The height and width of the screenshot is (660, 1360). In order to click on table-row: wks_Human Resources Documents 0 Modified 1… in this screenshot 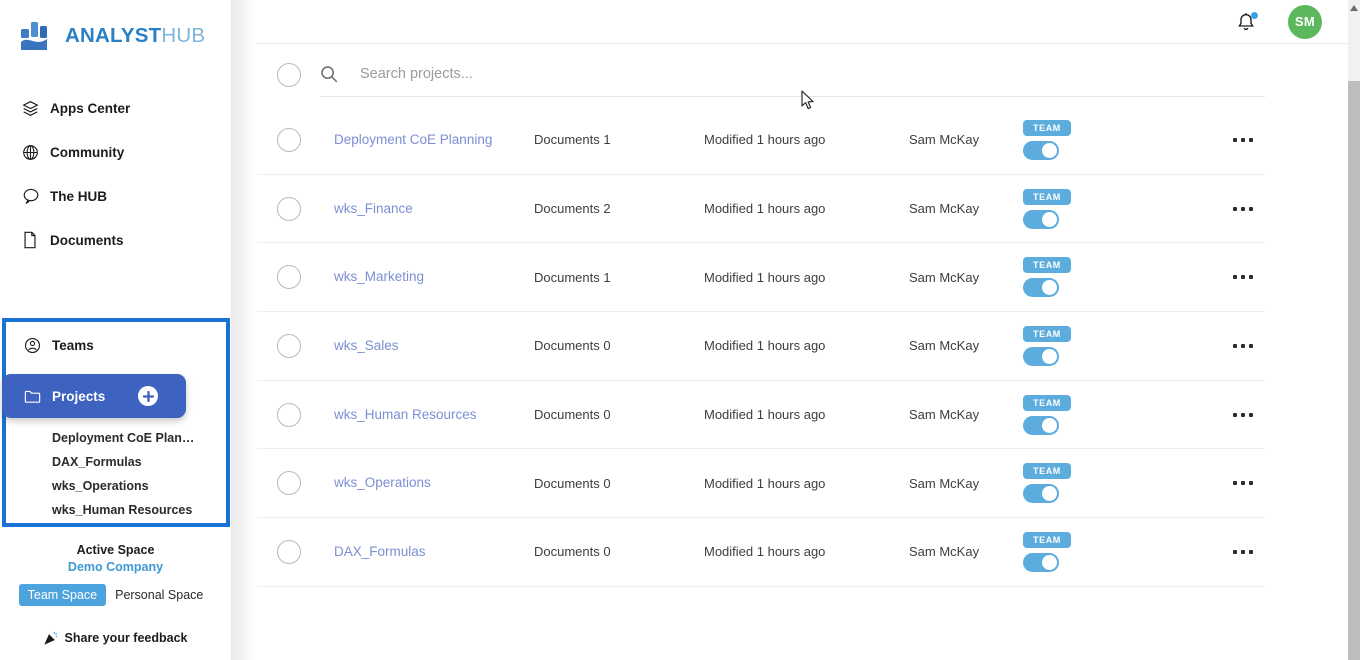, I will do `click(761, 415)`.